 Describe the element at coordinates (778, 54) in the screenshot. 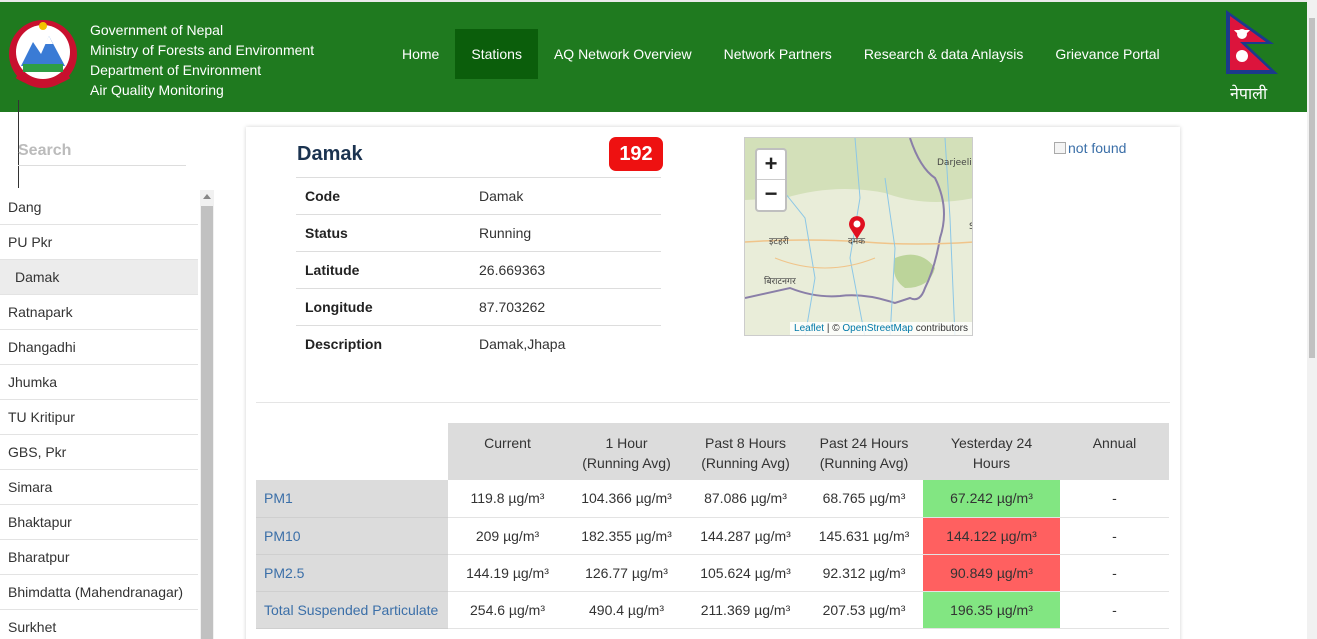

I see `nav-network-partners: Network Partners` at that location.